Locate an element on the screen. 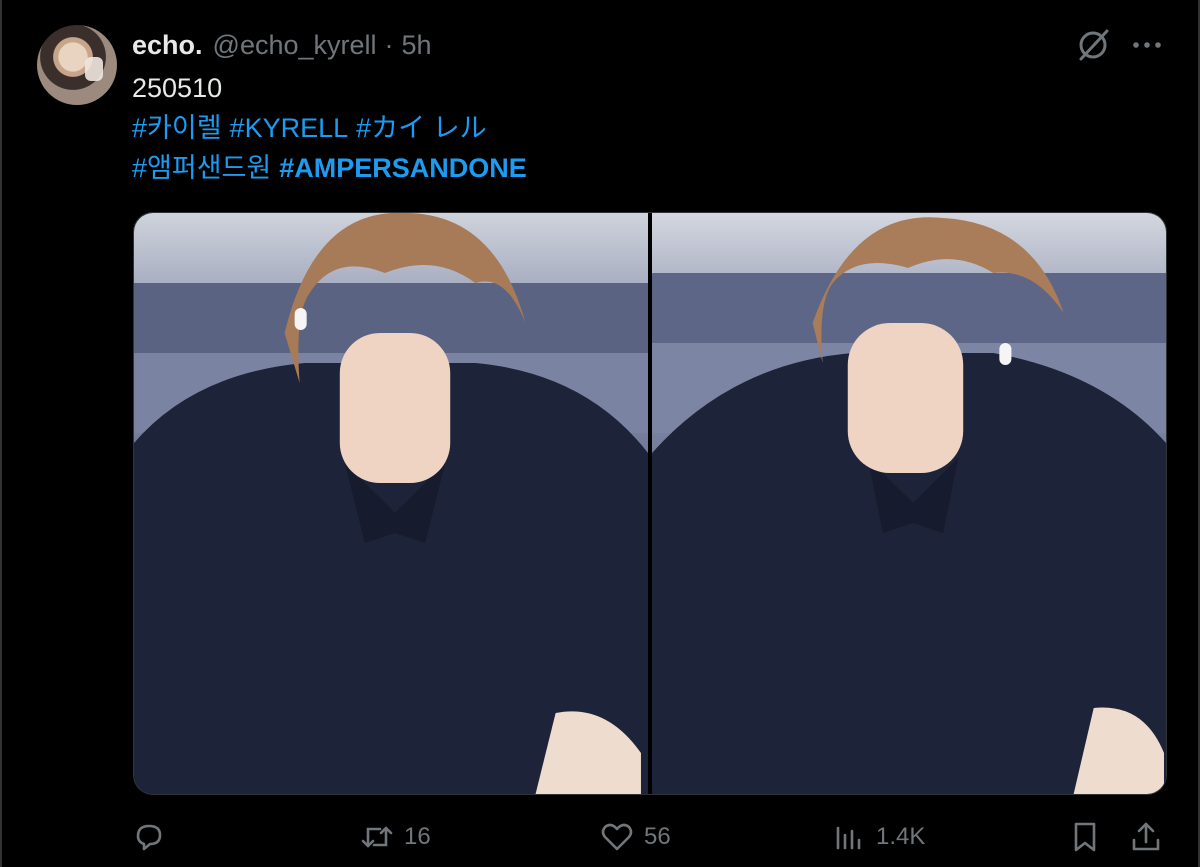 The image size is (1200, 867). hashtag-line-1: #카이렐 #KYRELL #カイ レル is located at coordinates (313, 128).